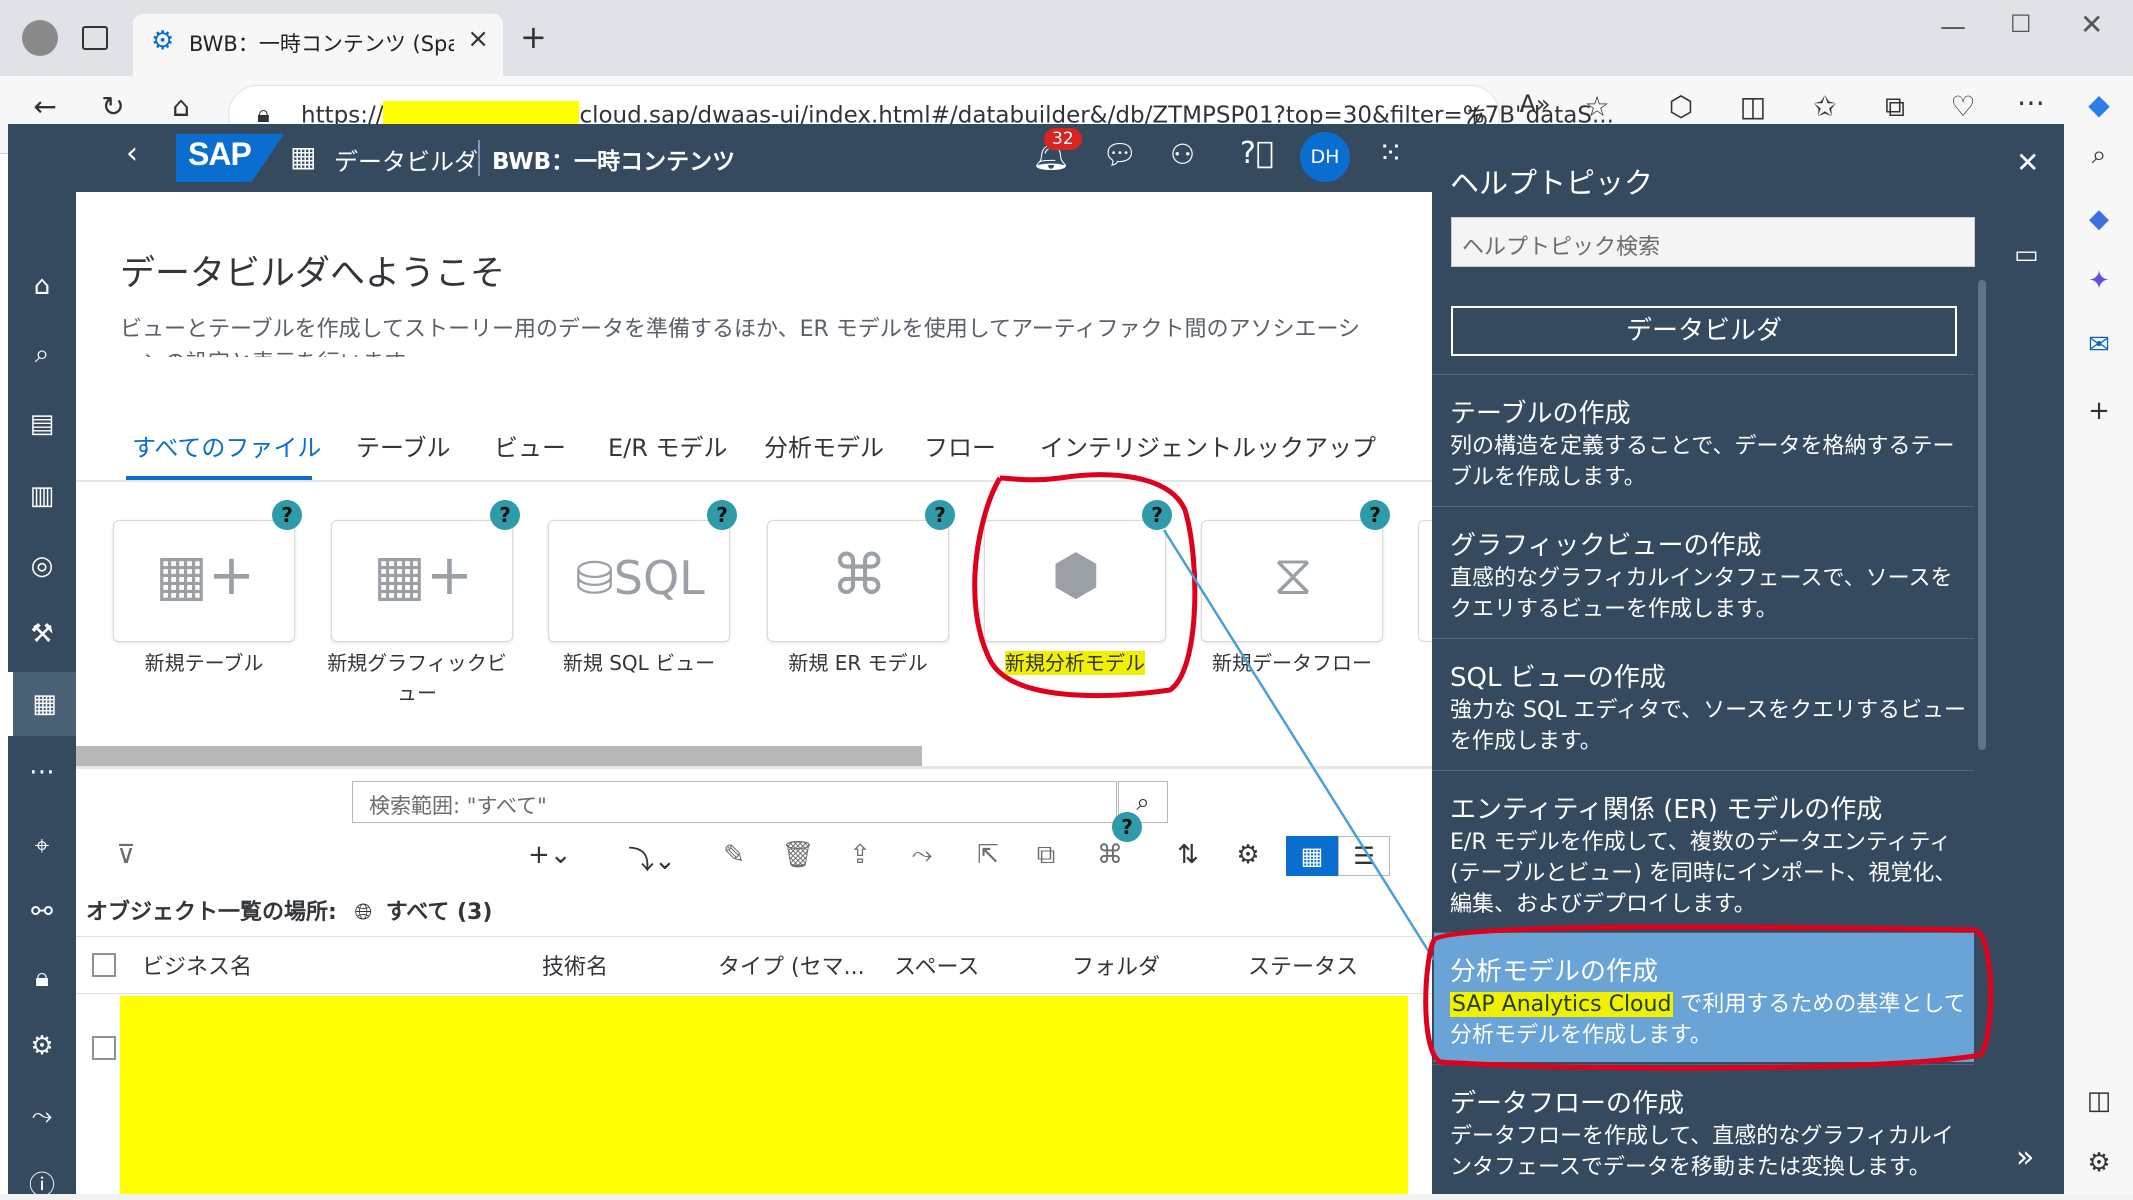  Describe the element at coordinates (181, 106) in the screenshot. I see `home-icon: ⌂` at that location.